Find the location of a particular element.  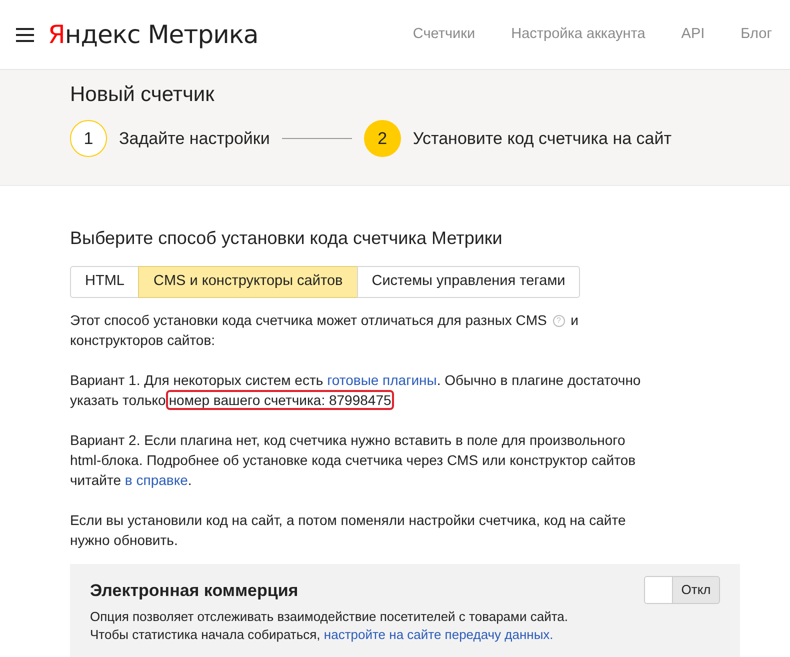

nav-link: Блог is located at coordinates (756, 35).